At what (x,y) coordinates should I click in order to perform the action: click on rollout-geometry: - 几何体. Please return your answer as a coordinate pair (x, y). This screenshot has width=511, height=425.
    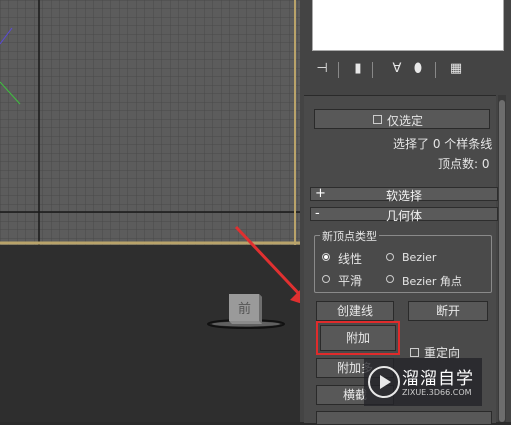
    Looking at the image, I should click on (404, 214).